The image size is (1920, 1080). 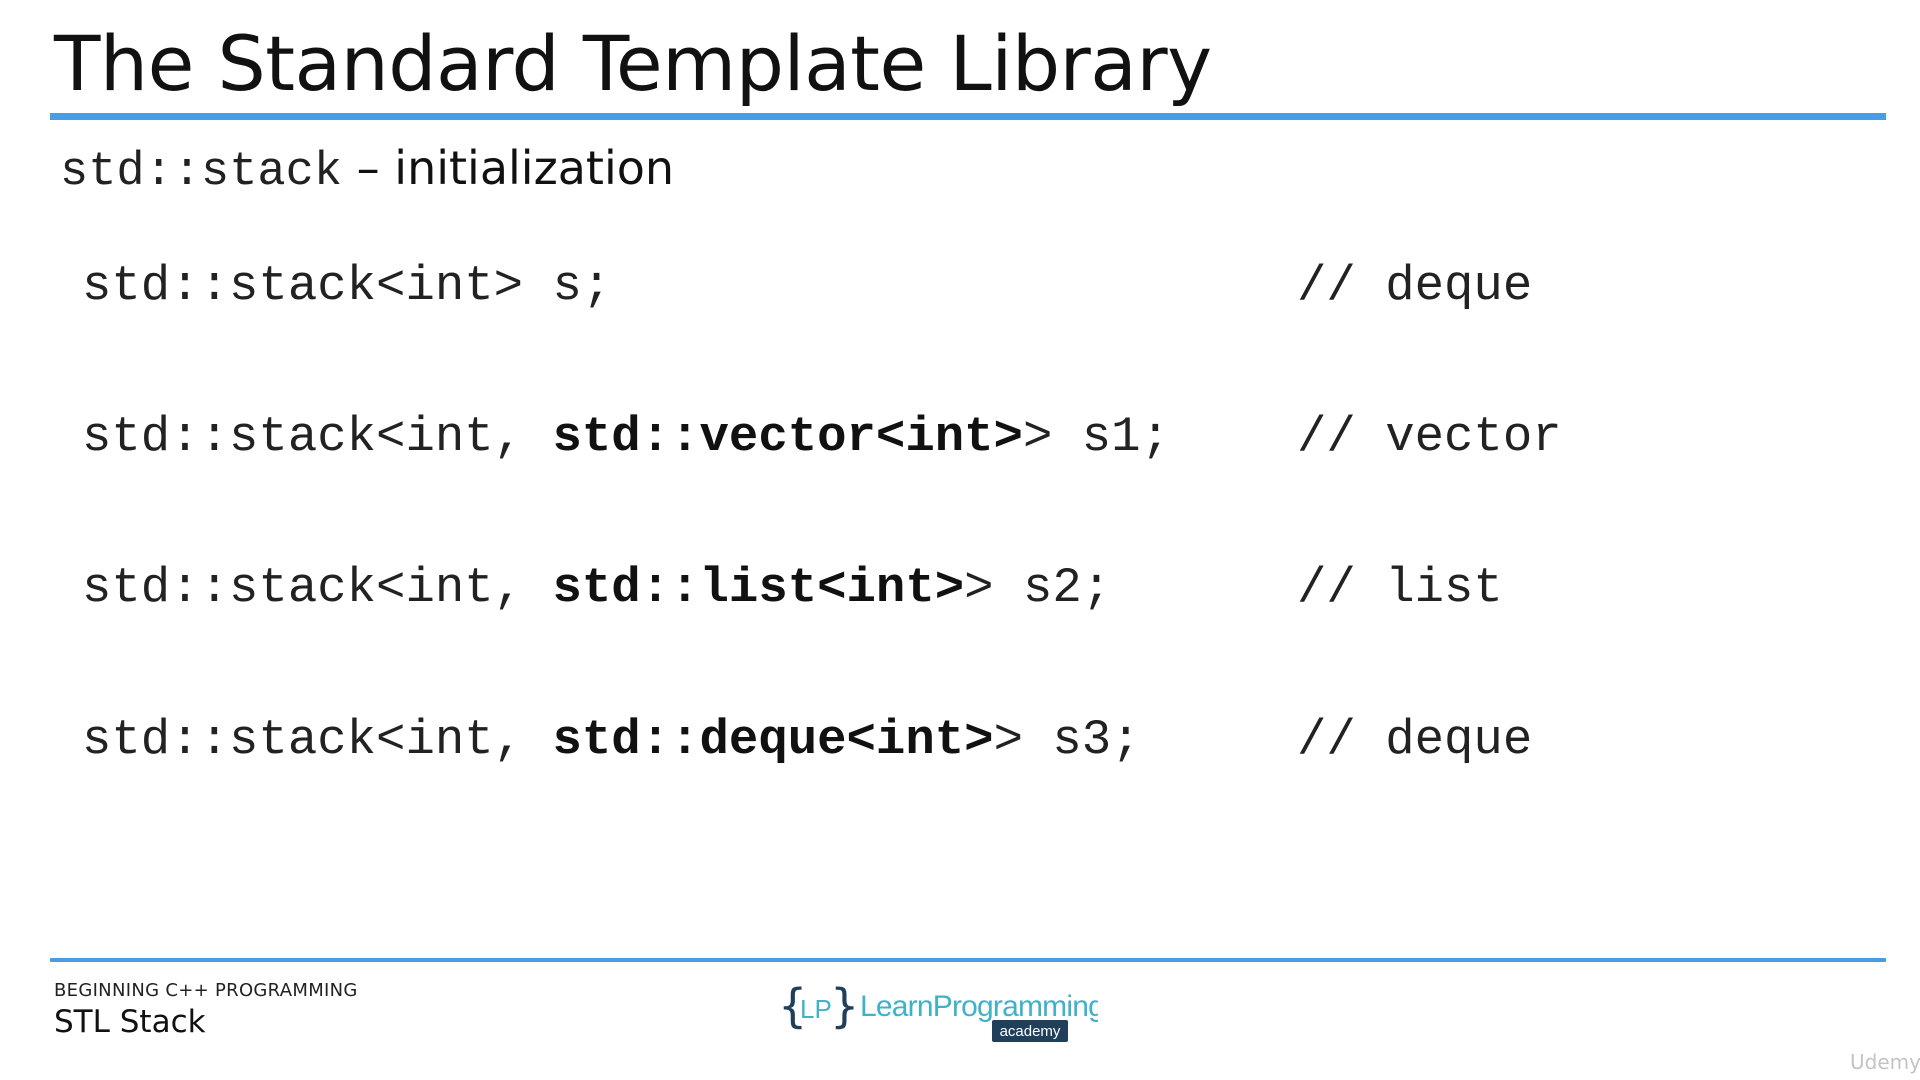 What do you see at coordinates (1400, 588) in the screenshot?
I see `code-comment: // list` at bounding box center [1400, 588].